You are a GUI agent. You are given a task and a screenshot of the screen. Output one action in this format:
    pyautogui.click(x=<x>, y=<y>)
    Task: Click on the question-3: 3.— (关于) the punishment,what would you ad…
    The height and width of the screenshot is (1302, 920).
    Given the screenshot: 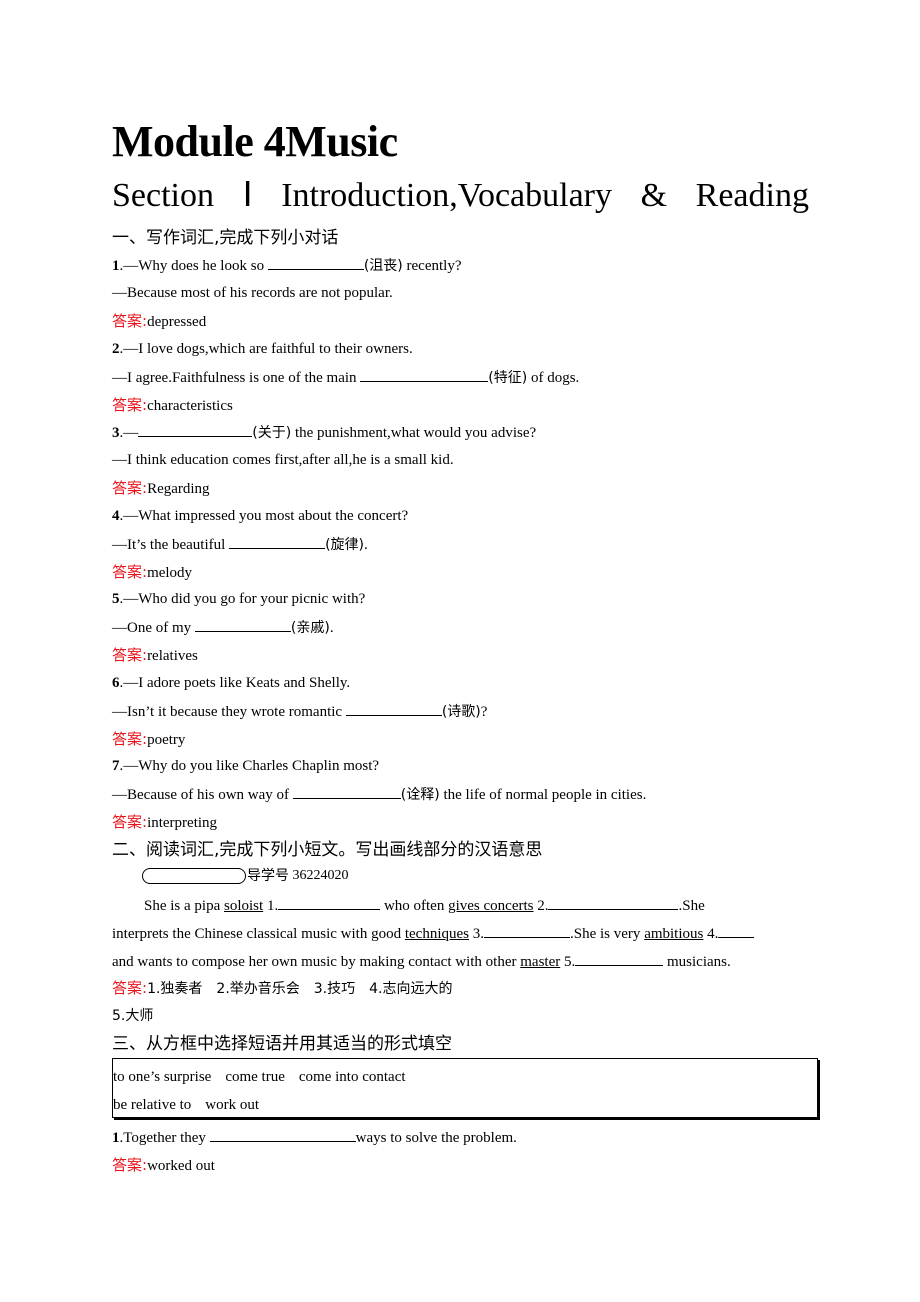 What is the action you would take?
    pyautogui.click(x=324, y=432)
    